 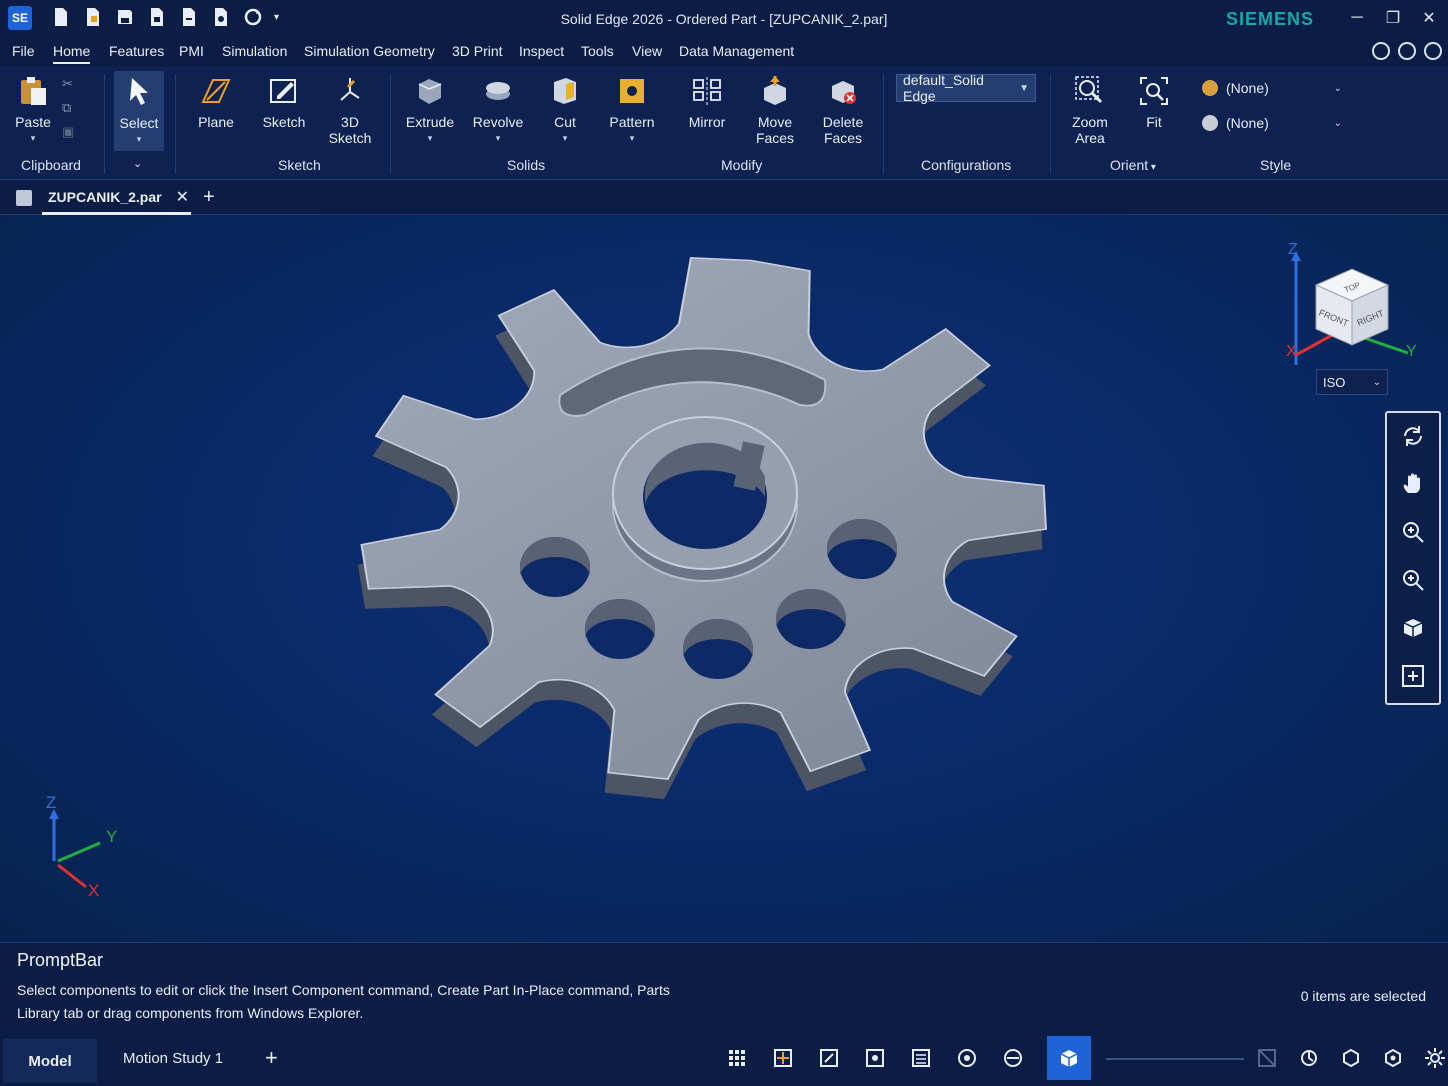 I want to click on pattern-icon, so click(x=632, y=91).